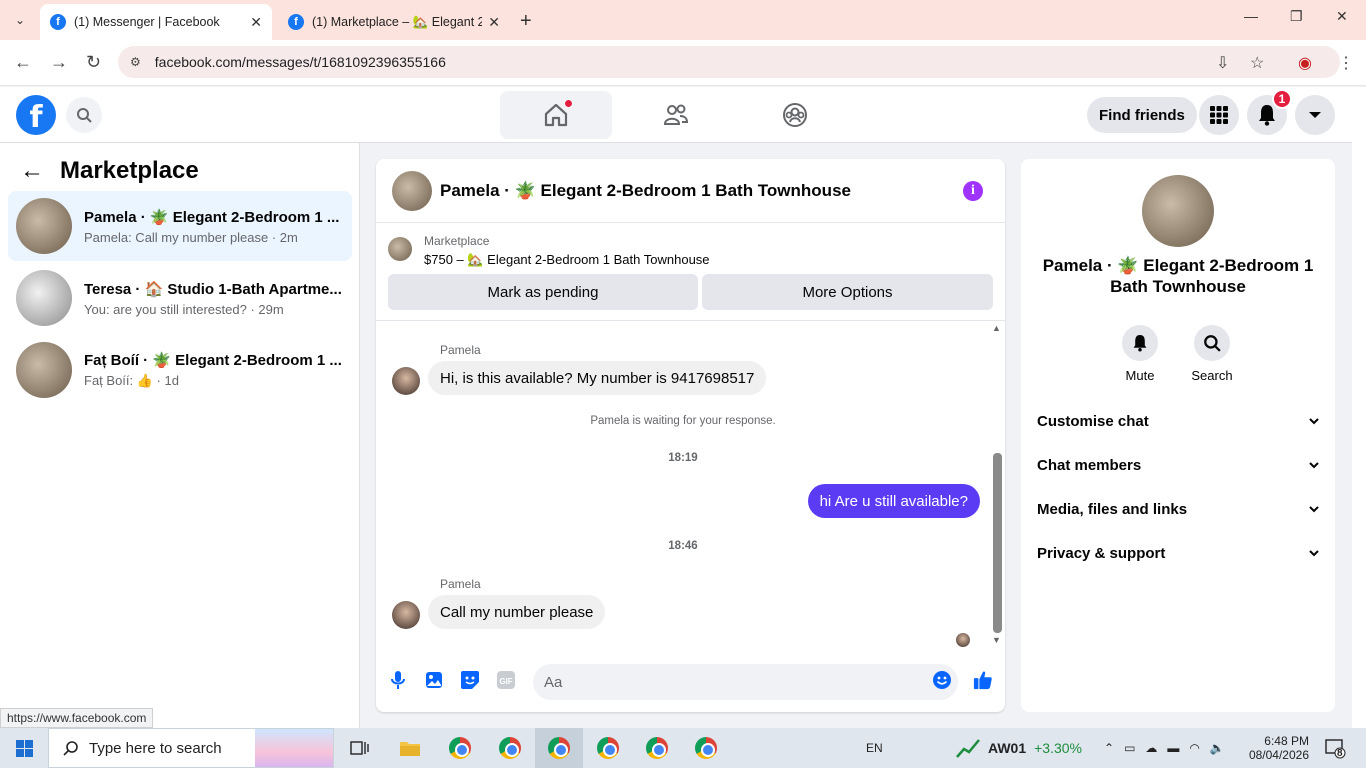  I want to click on account-menu-button, so click(1315, 115).